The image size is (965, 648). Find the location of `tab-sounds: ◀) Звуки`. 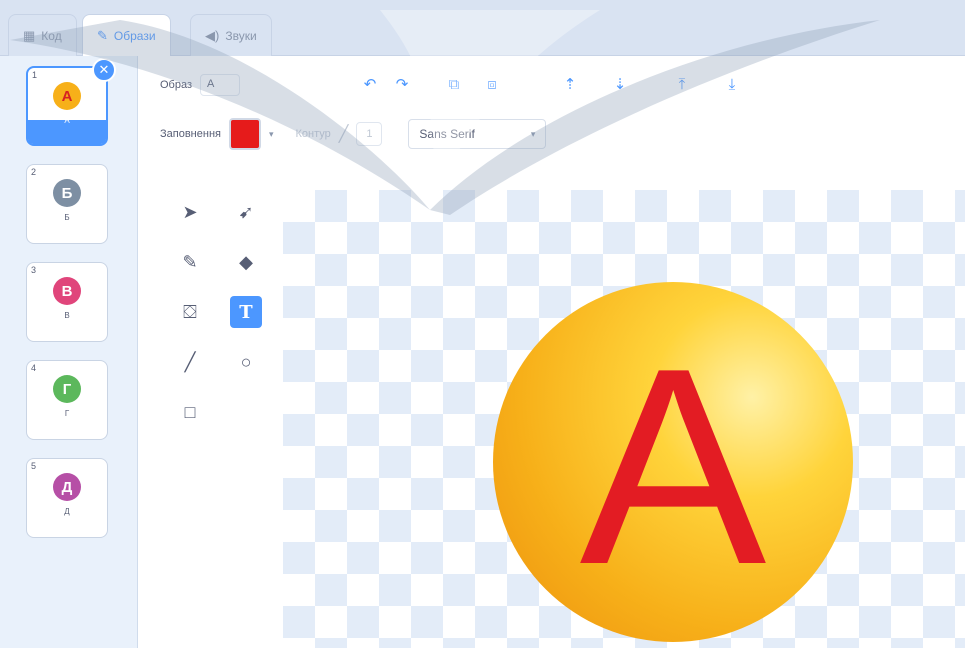

tab-sounds: ◀) Звуки is located at coordinates (231, 35).